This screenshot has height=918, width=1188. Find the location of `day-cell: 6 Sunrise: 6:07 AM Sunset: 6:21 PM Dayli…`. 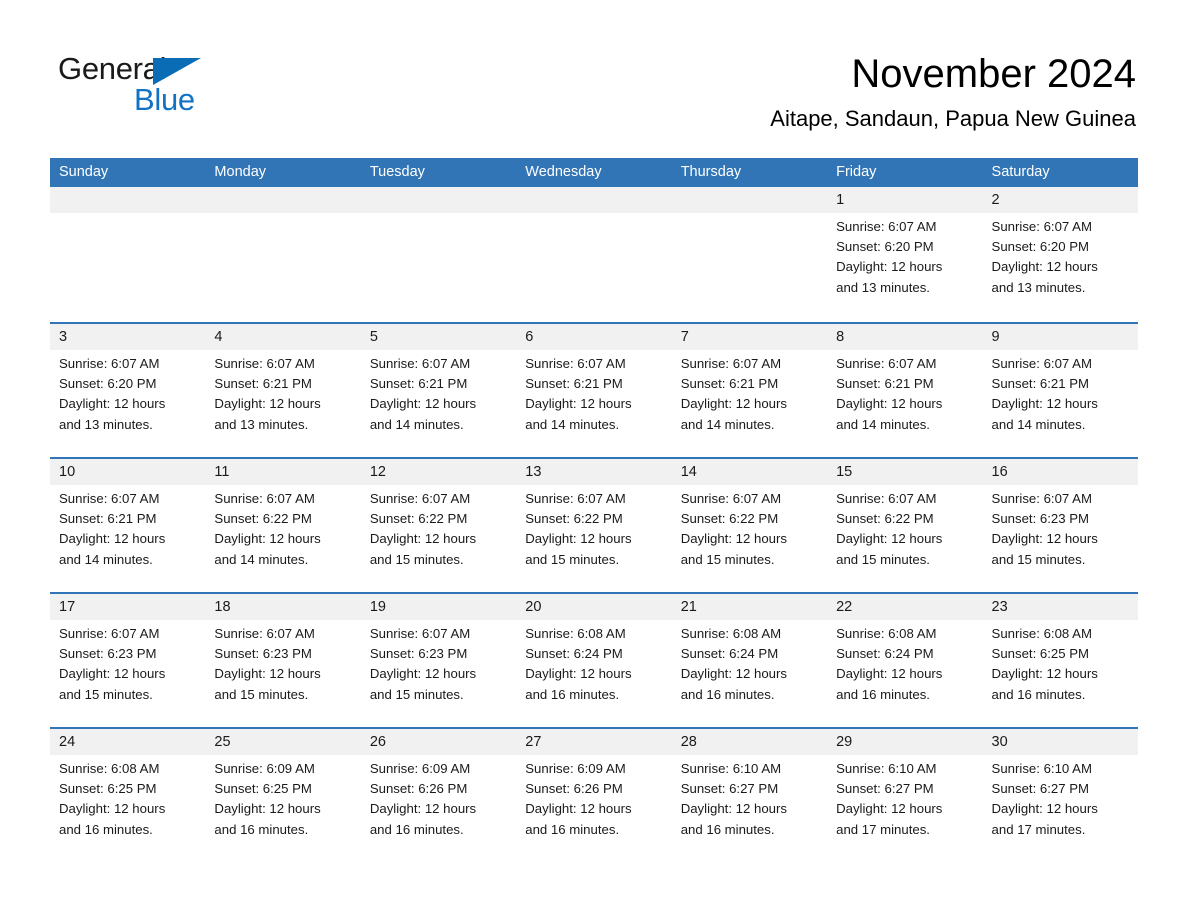

day-cell: 6 Sunrise: 6:07 AM Sunset: 6:21 PM Dayli… is located at coordinates (593, 390).